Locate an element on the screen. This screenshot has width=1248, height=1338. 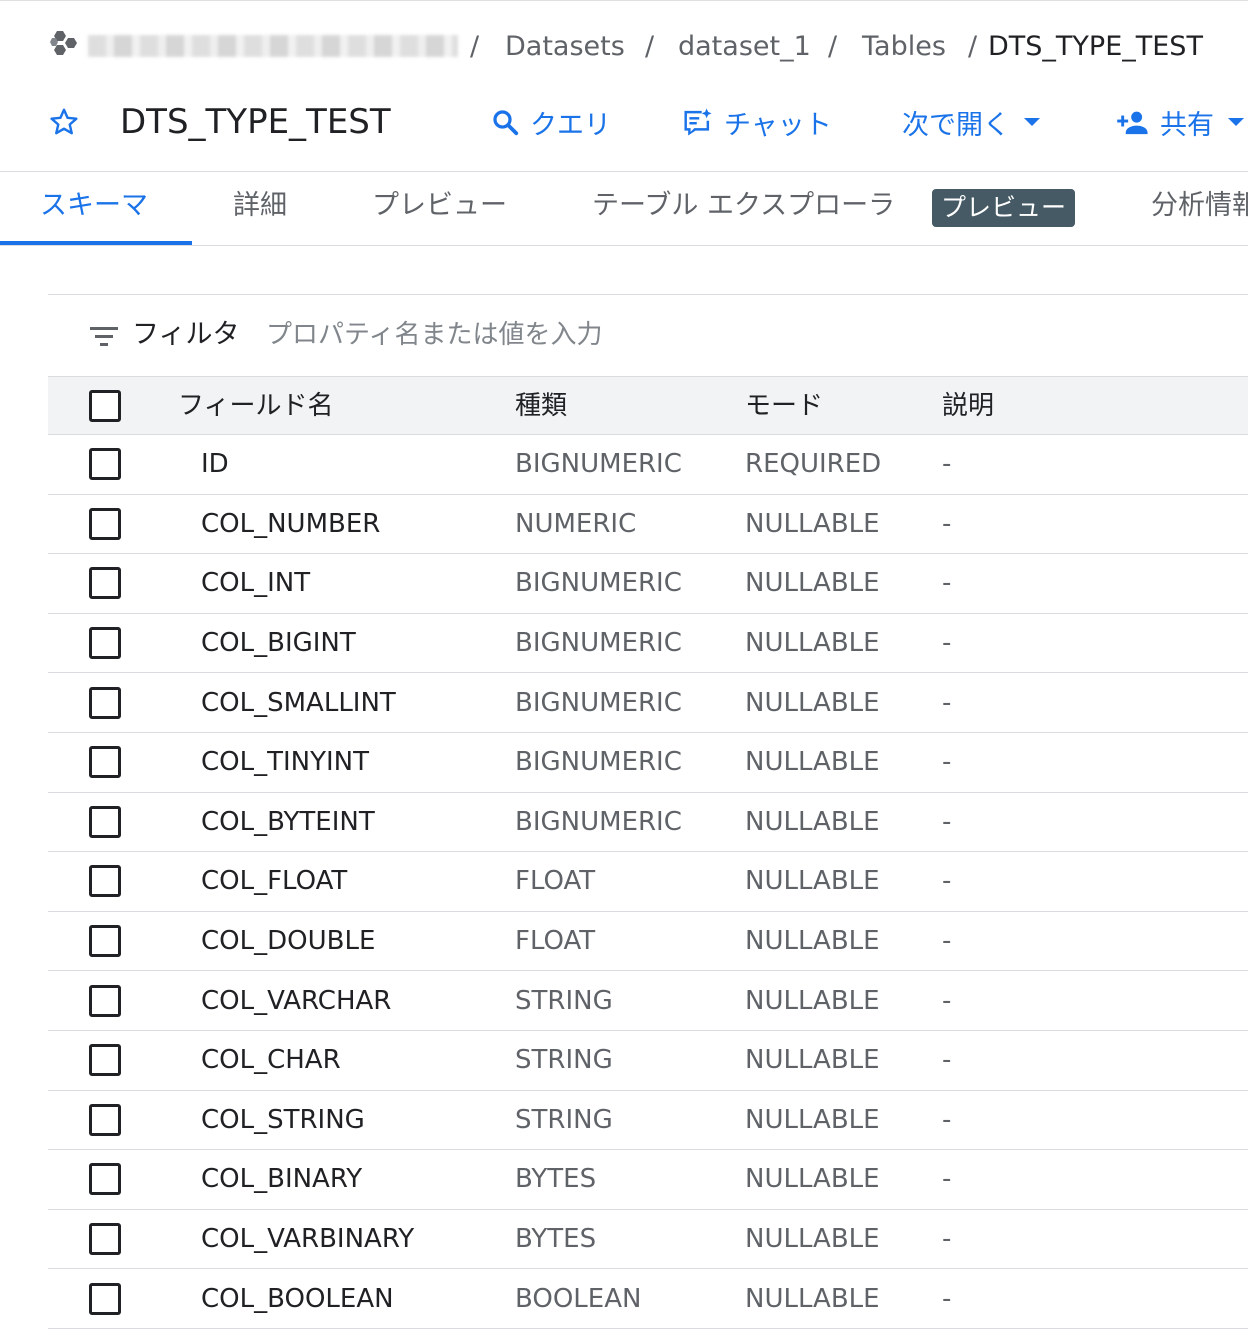
table-row: COL_BIGINT BIGNUMERIC NULLABLE - is located at coordinates (648, 644).